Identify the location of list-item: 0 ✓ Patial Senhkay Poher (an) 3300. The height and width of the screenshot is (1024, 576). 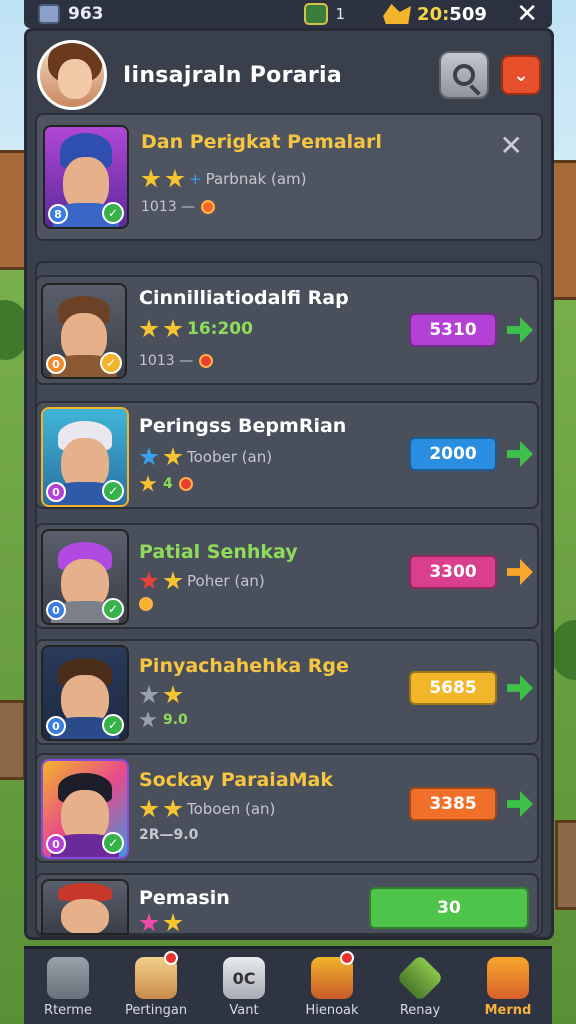
(287, 576).